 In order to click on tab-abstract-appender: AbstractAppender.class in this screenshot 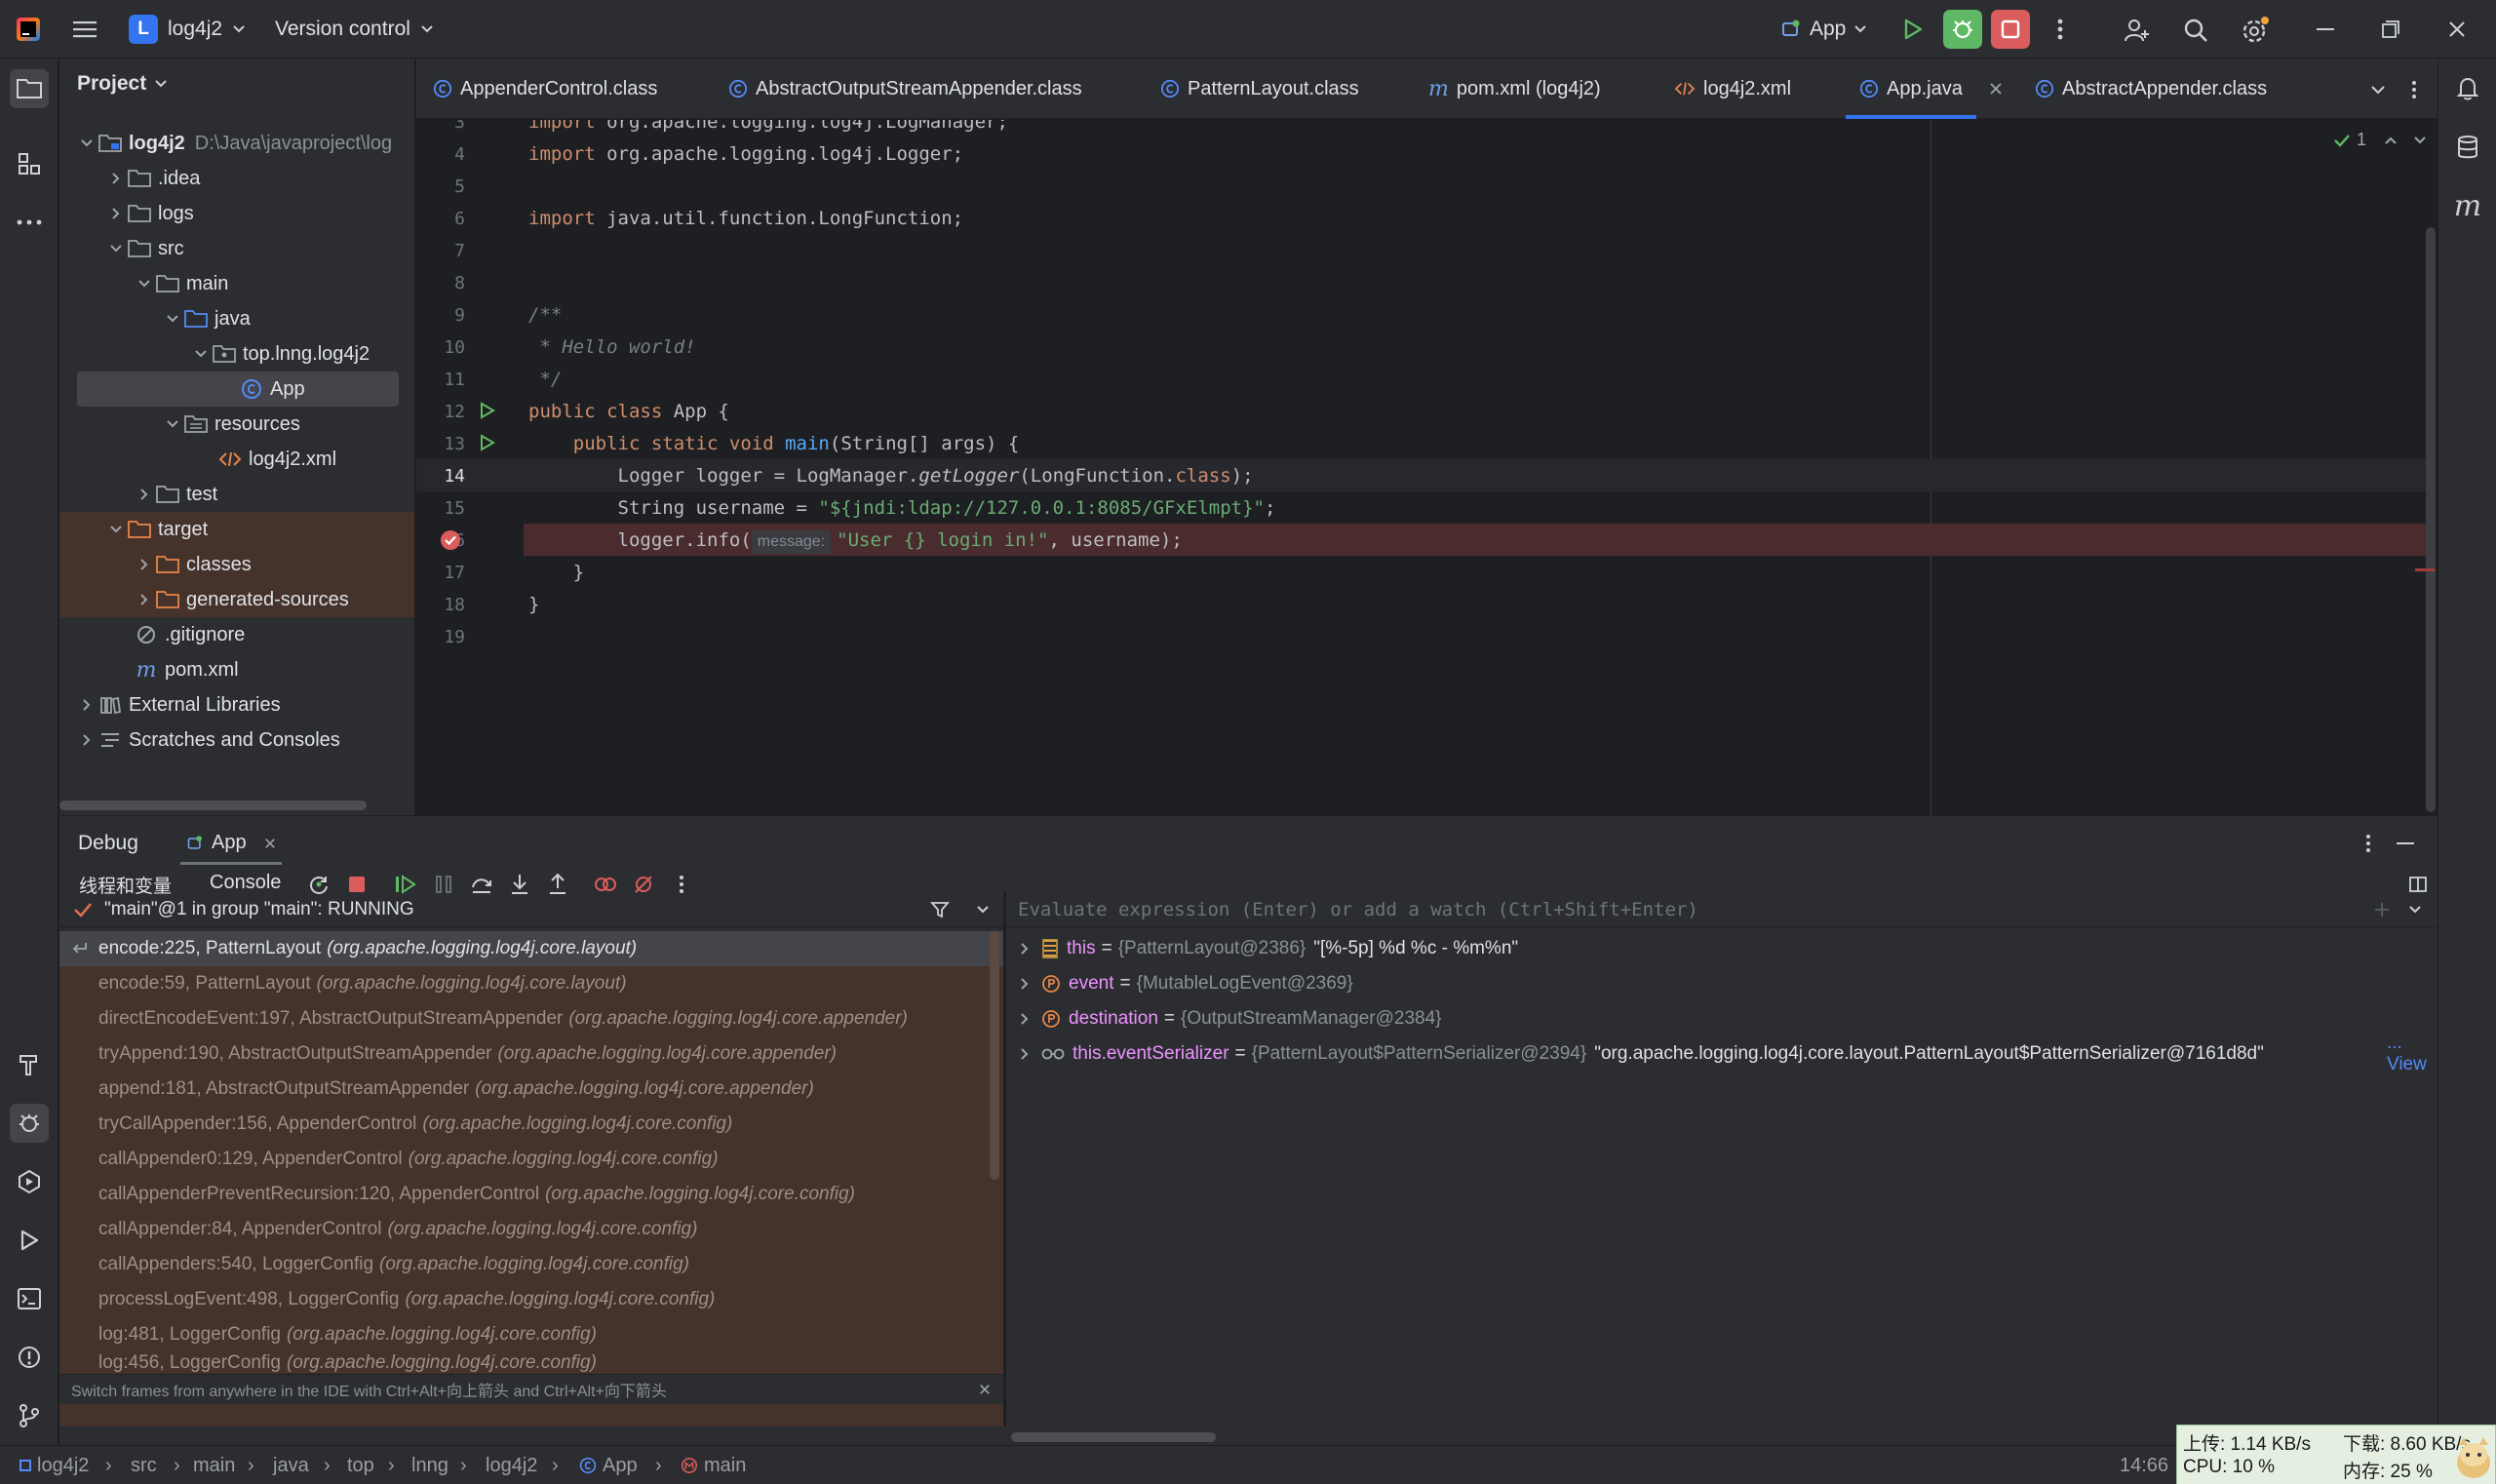, I will do `click(2151, 89)`.